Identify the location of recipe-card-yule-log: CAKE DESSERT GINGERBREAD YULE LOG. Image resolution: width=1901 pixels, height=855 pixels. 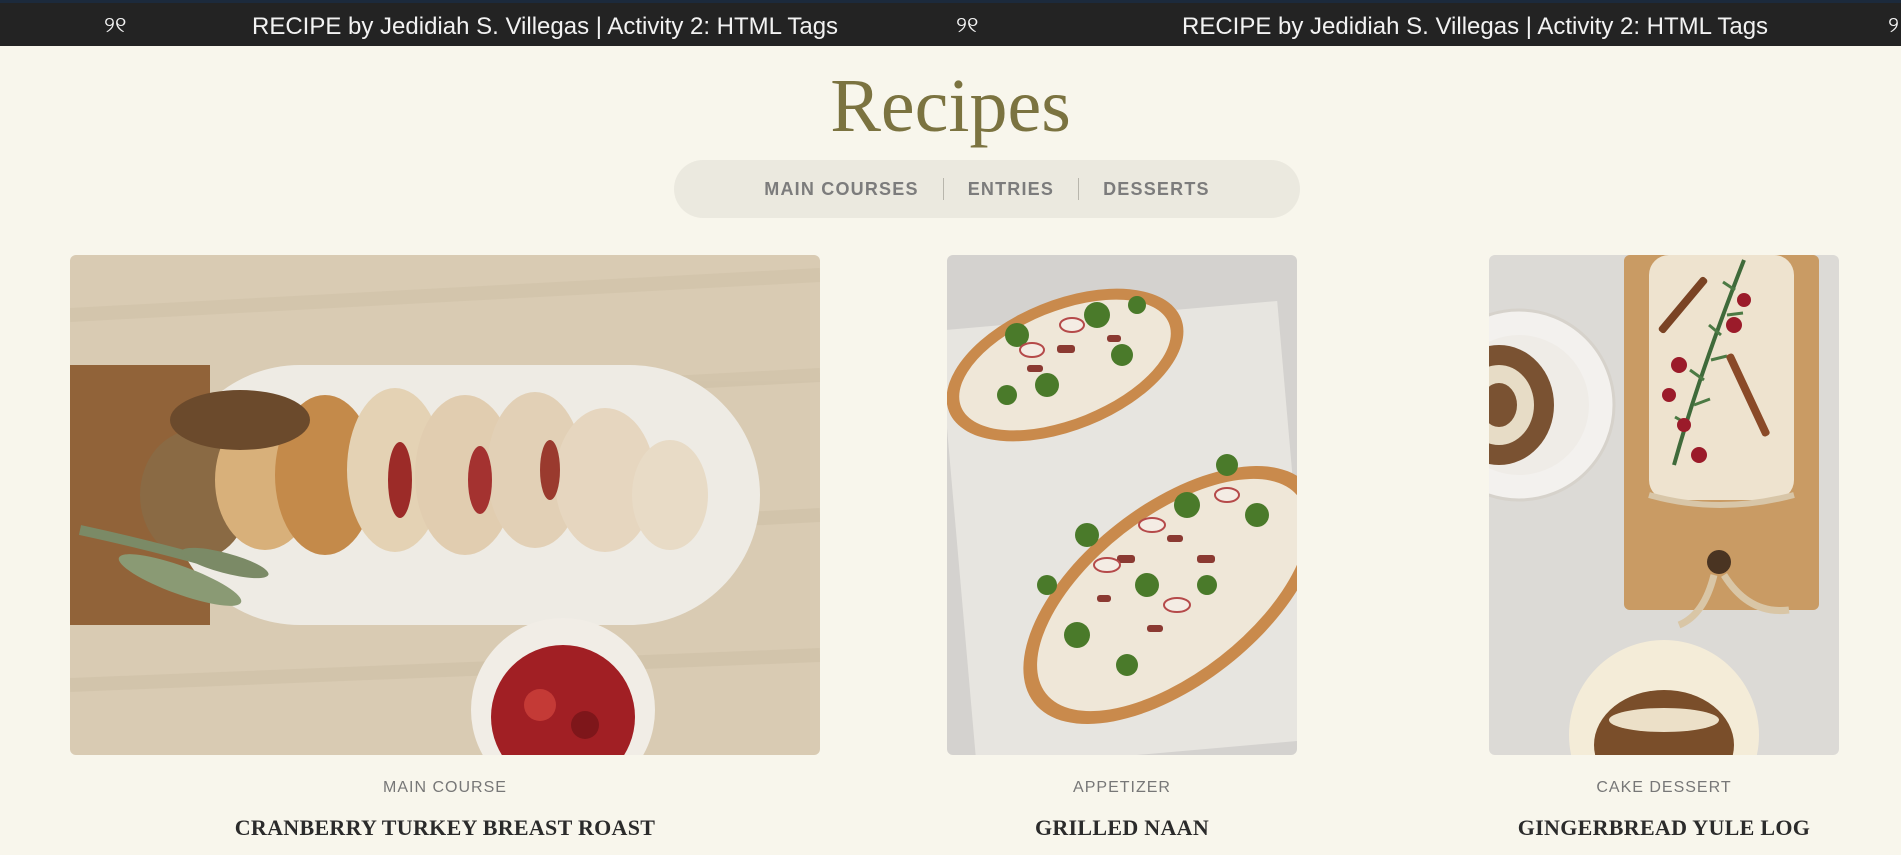
(1664, 547).